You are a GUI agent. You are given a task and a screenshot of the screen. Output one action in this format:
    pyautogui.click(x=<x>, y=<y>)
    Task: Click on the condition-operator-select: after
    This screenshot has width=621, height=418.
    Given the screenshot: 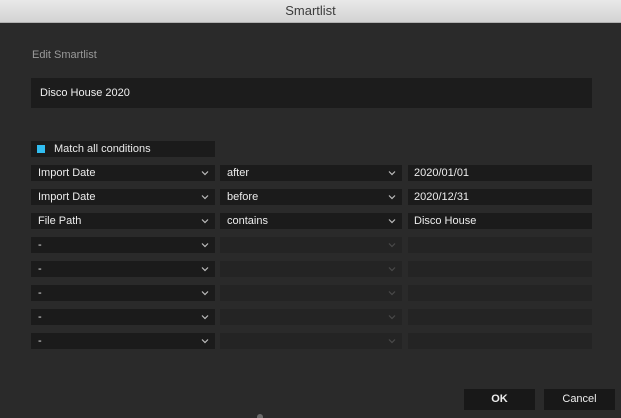 What is the action you would take?
    pyautogui.click(x=311, y=173)
    